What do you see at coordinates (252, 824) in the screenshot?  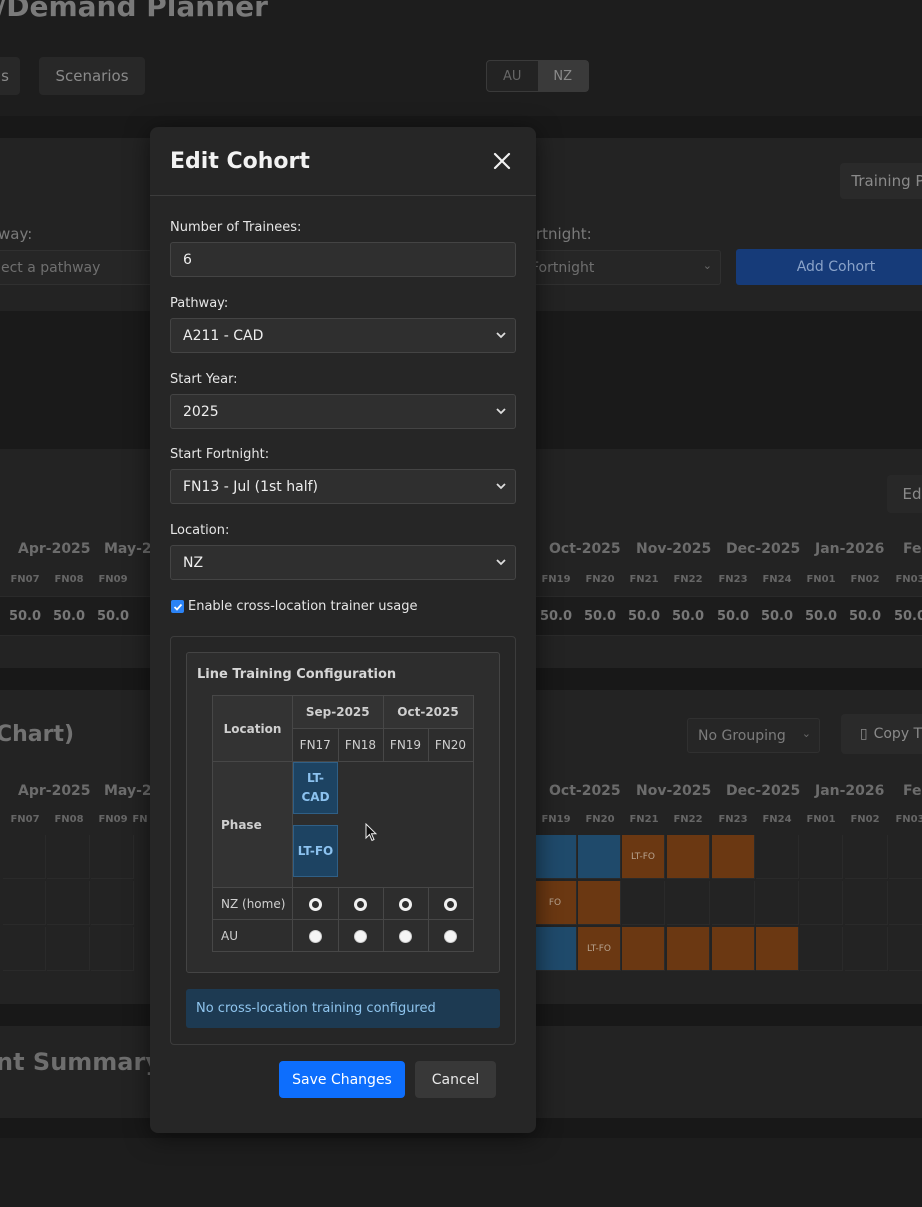 I see `phase-row-label: Phase` at bounding box center [252, 824].